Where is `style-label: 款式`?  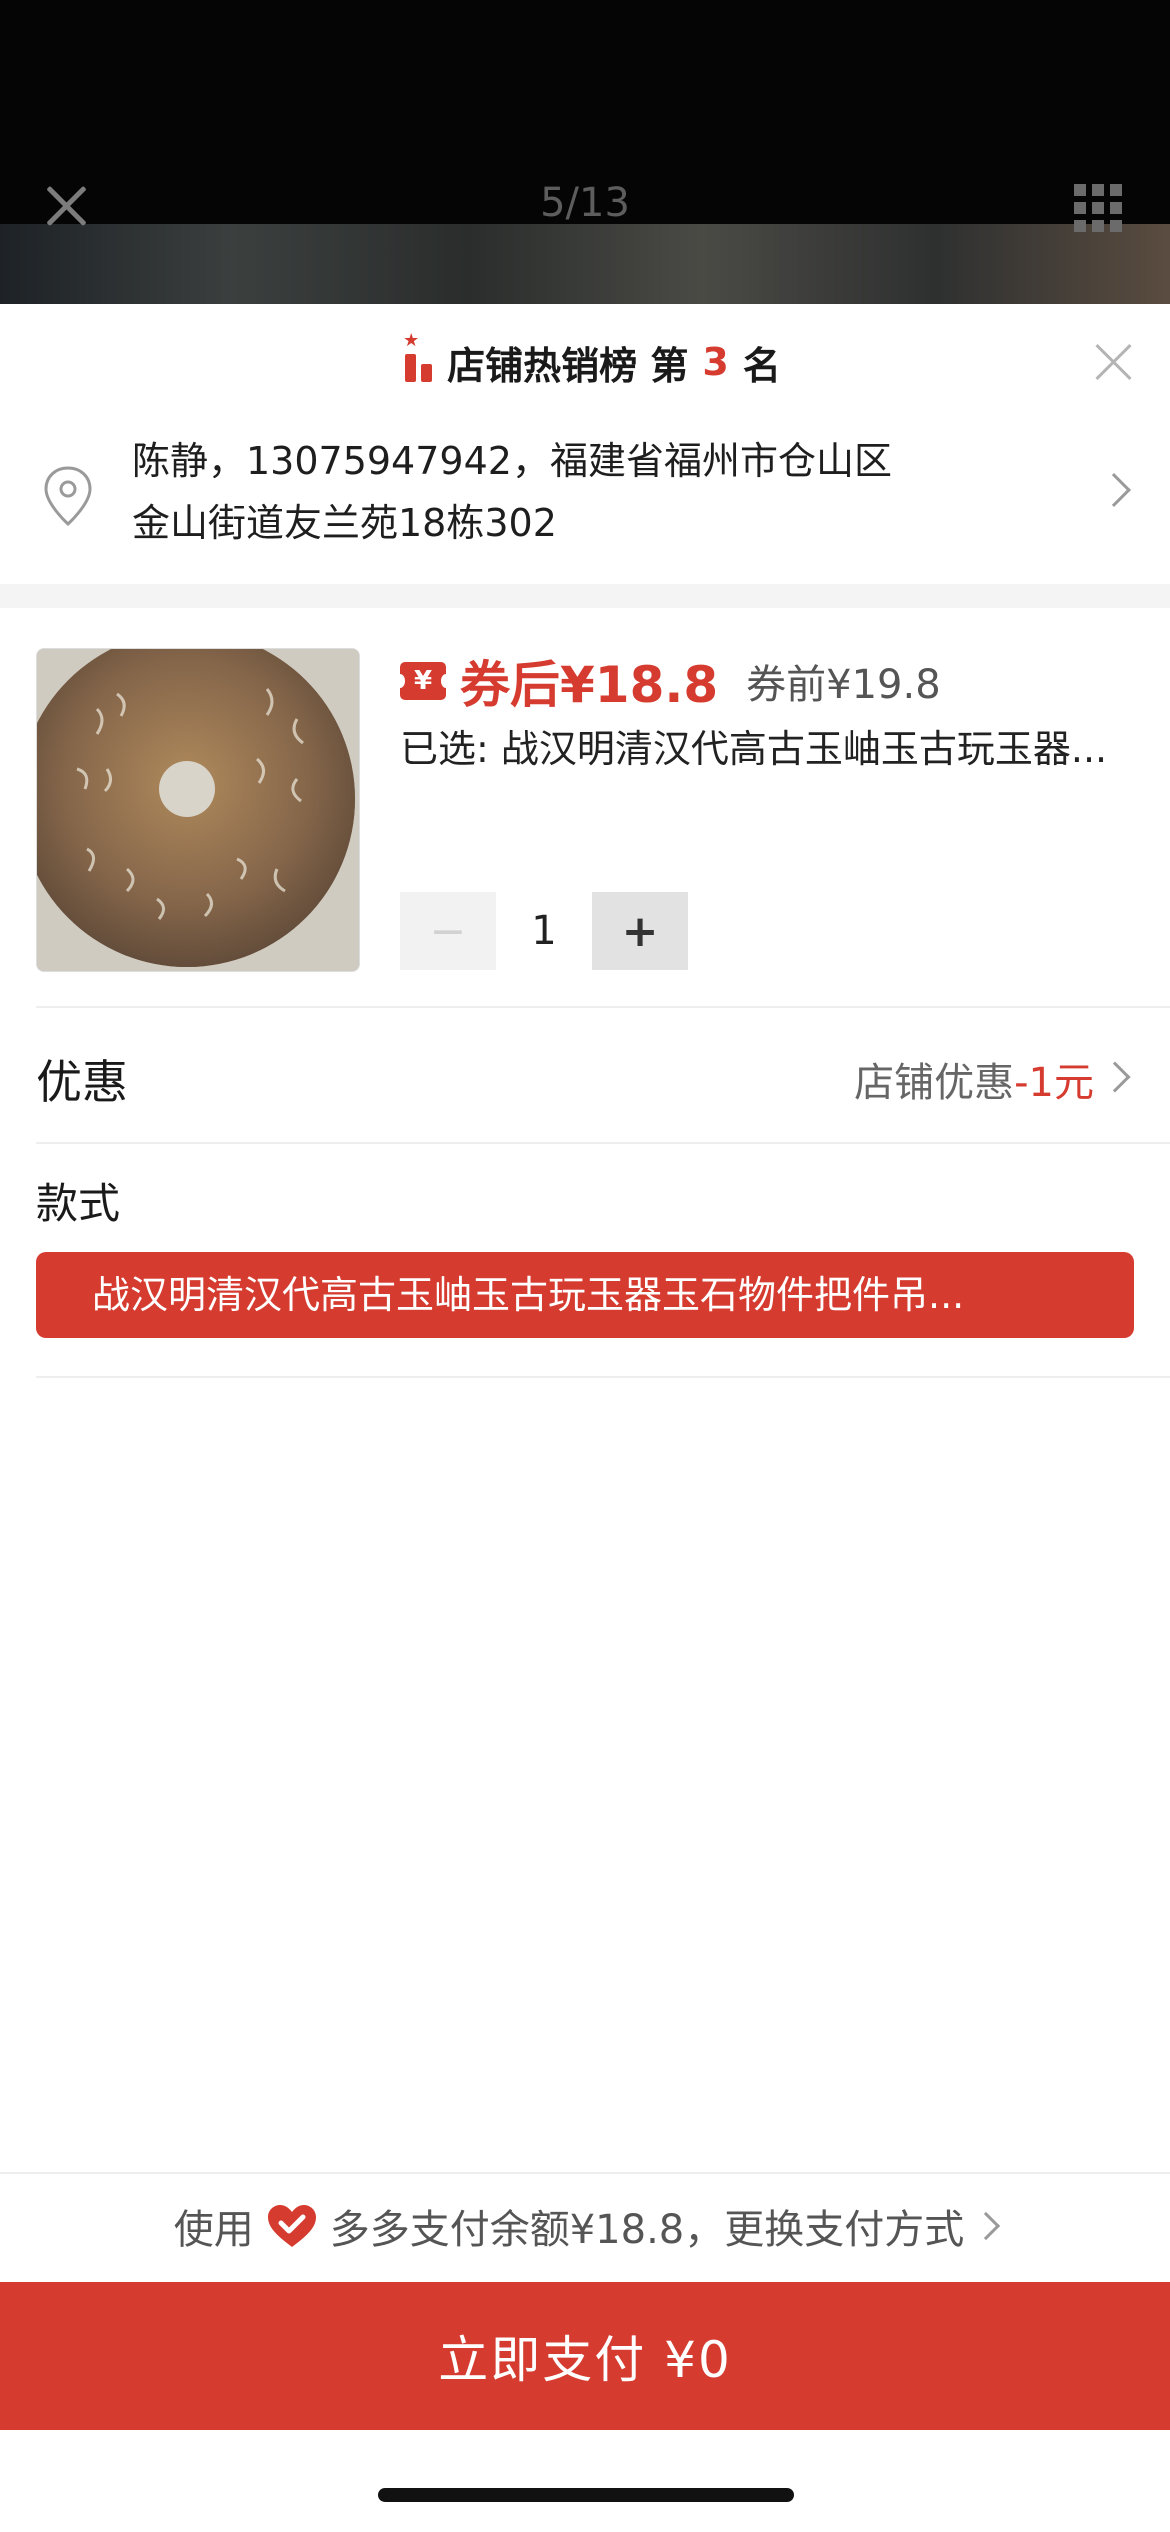
style-label: 款式 is located at coordinates (78, 1203).